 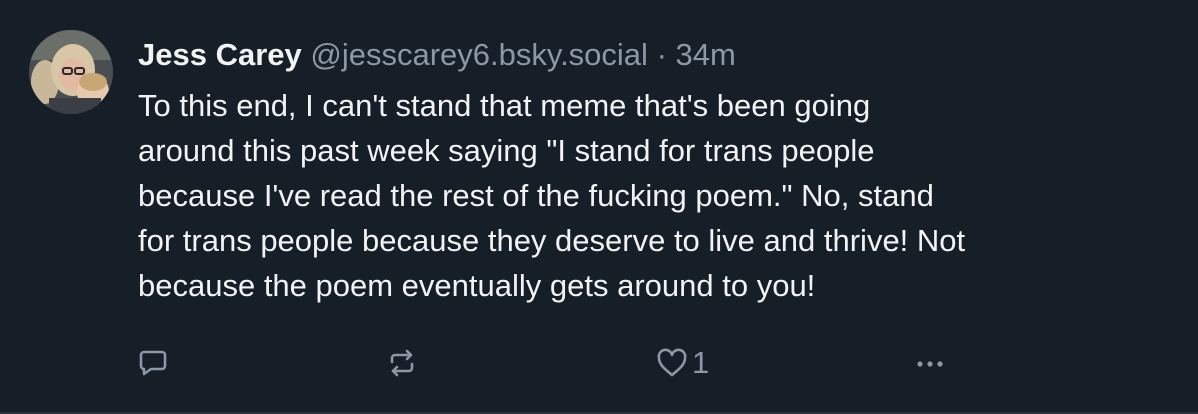 What do you see at coordinates (220, 54) in the screenshot?
I see `display-name: Jess Carey` at bounding box center [220, 54].